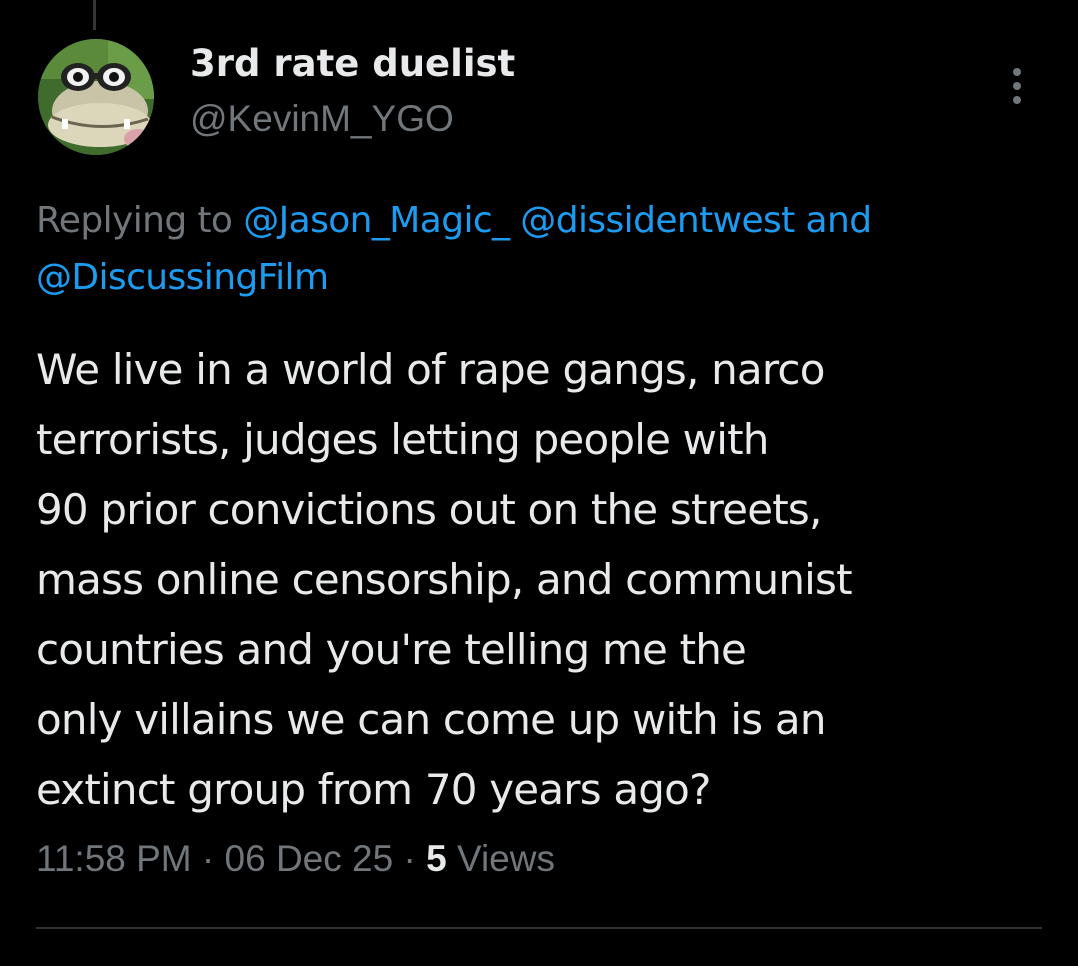 This screenshot has width=1078, height=966. I want to click on tweet-text-line: We live in a world of rape gangs, narco, so click(430, 369).